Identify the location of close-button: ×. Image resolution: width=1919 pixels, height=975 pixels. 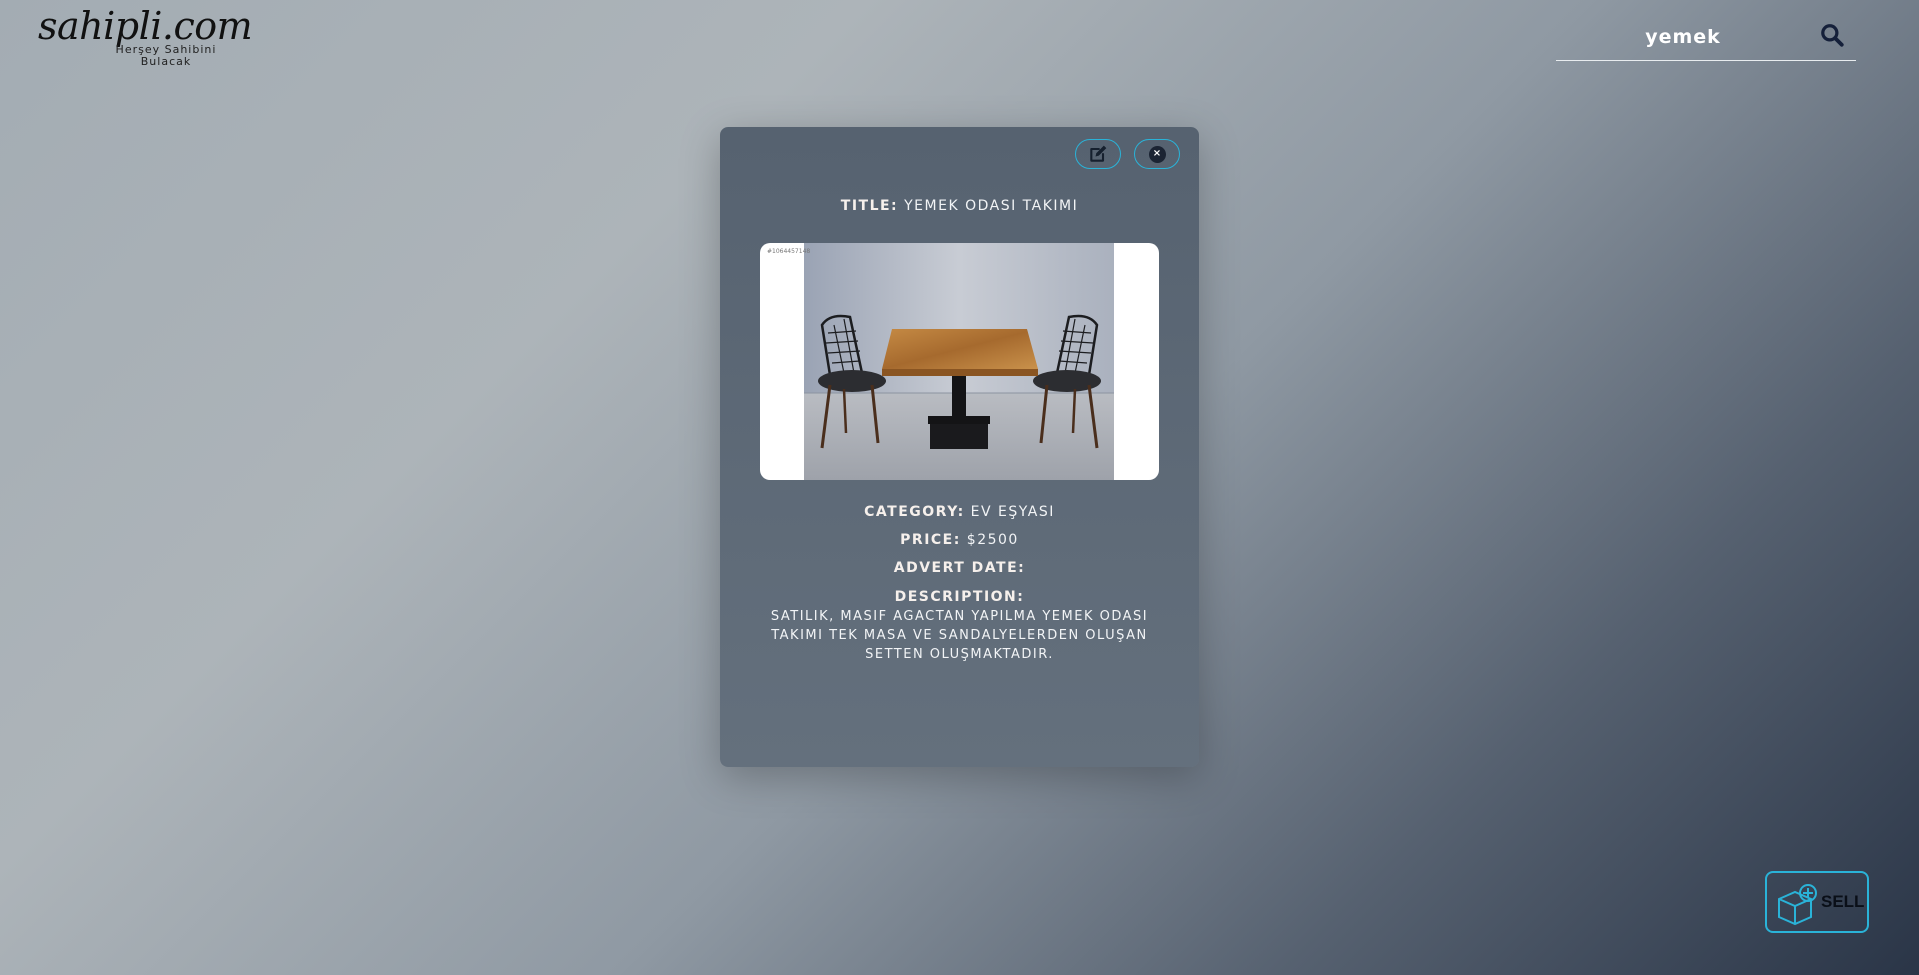
(1157, 154).